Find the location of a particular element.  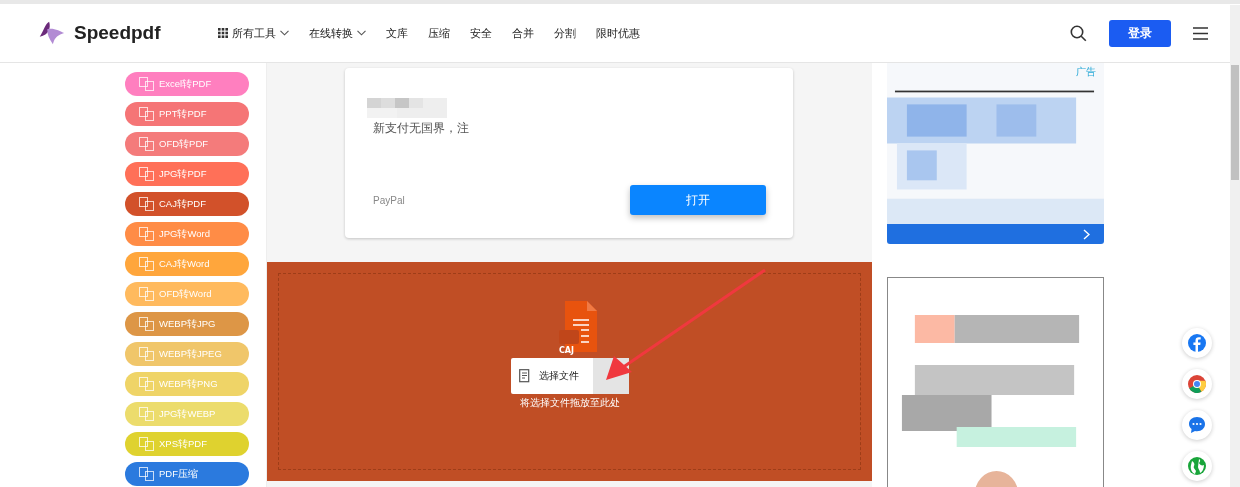

menu-icon is located at coordinates (1200, 33).